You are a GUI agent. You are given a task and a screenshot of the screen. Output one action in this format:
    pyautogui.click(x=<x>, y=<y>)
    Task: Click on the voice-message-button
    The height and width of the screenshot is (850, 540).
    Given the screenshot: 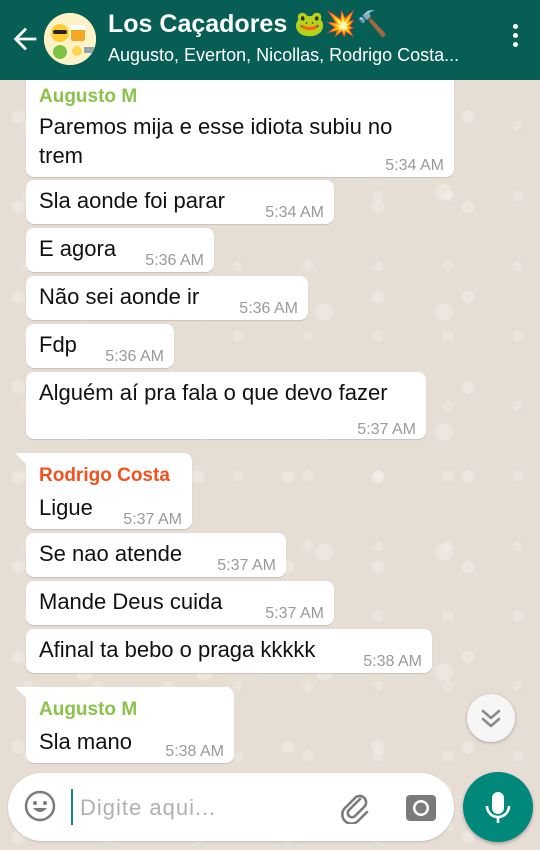 What is the action you would take?
    pyautogui.click(x=498, y=807)
    